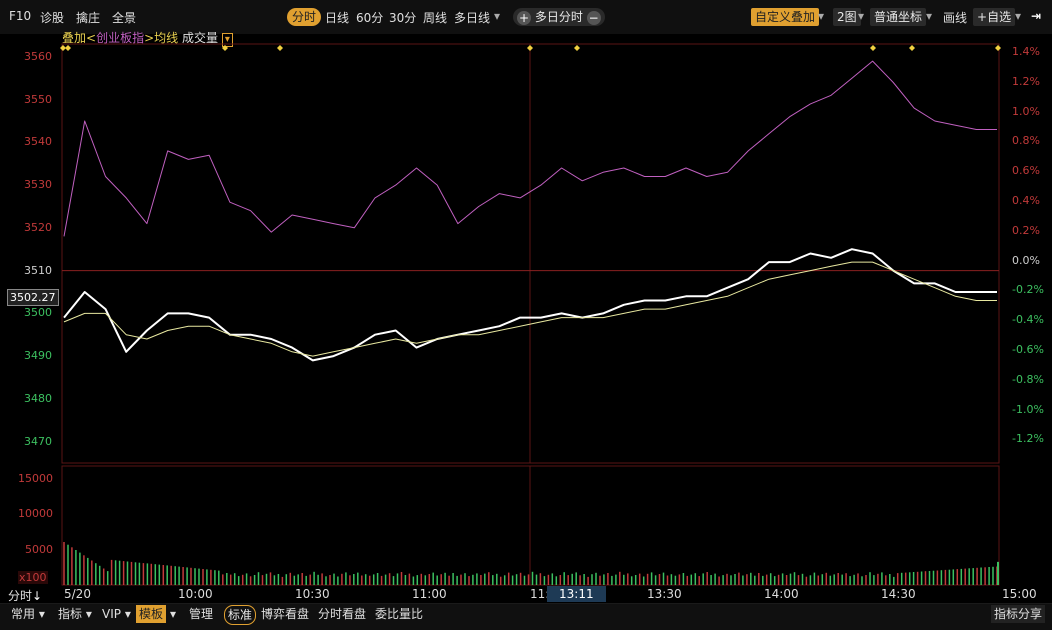  Describe the element at coordinates (1028, 320) in the screenshot. I see `percent-tick: -0.4%` at that location.